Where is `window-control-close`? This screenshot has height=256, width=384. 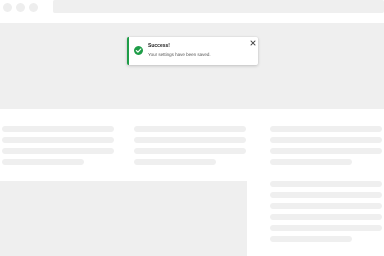 window-control-close is located at coordinates (7, 7).